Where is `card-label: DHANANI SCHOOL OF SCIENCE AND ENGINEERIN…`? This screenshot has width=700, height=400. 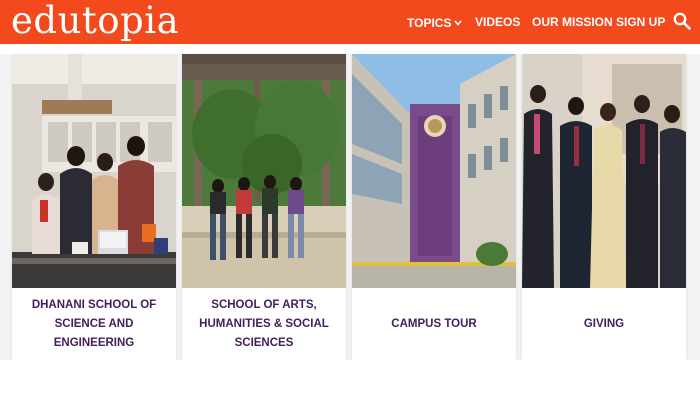 card-label: DHANANI SCHOOL OF SCIENCE AND ENGINEERIN… is located at coordinates (94, 323).